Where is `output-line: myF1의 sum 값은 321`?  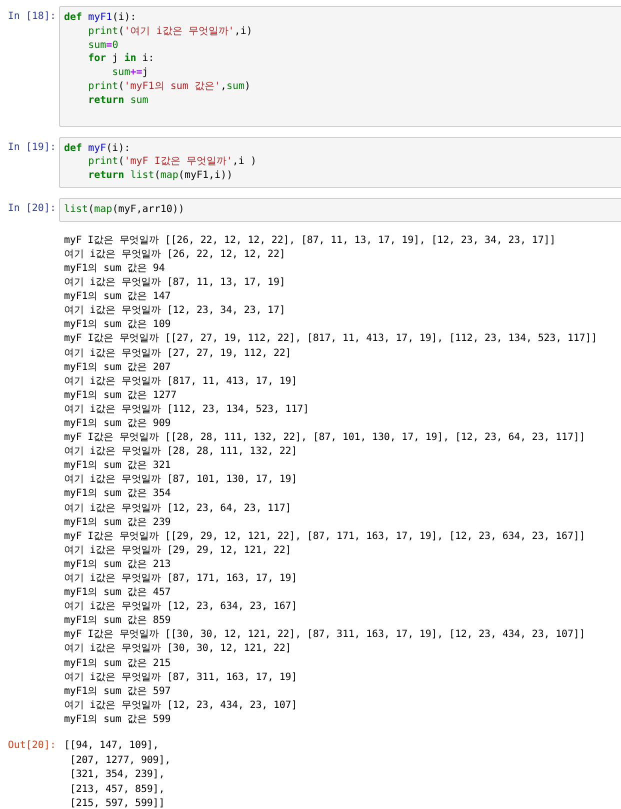
output-line: myF1의 sum 값은 321 is located at coordinates (118, 466).